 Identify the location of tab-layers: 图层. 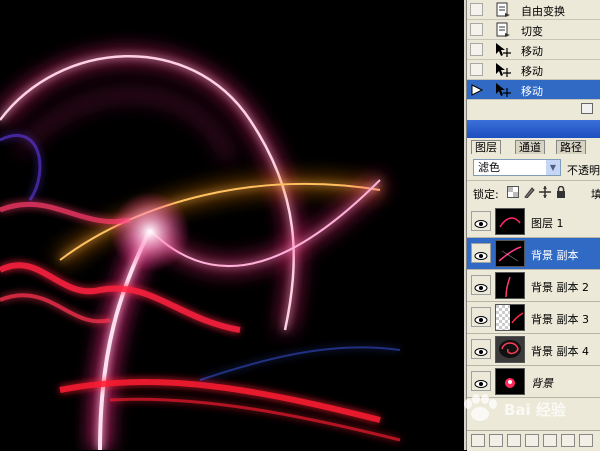
(486, 147).